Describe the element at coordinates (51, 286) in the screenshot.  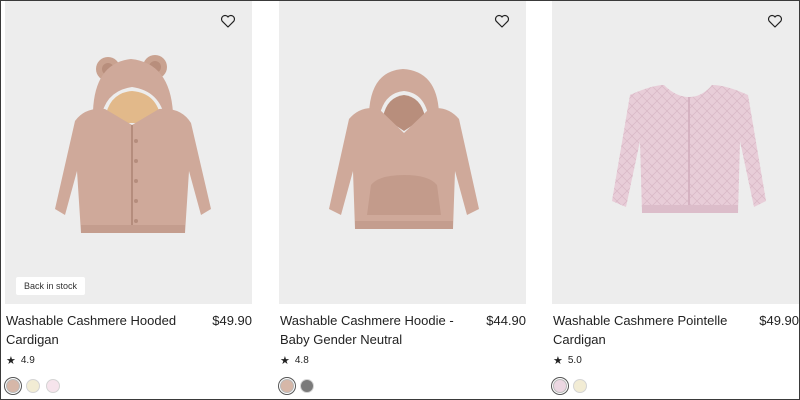
I see `back-in-stock-badge: Back in stock` at that location.